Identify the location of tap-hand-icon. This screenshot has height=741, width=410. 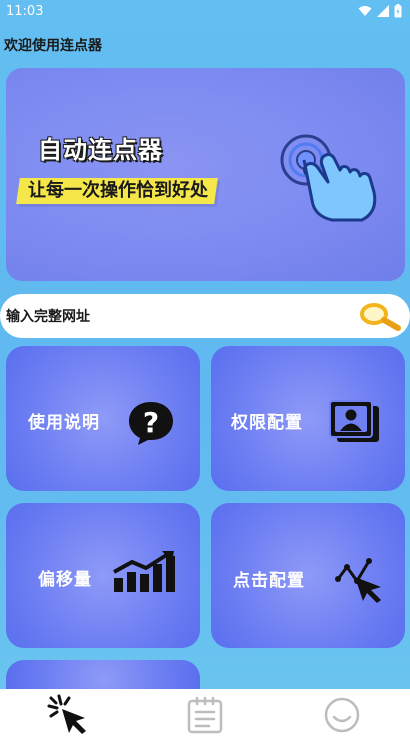
(328, 178).